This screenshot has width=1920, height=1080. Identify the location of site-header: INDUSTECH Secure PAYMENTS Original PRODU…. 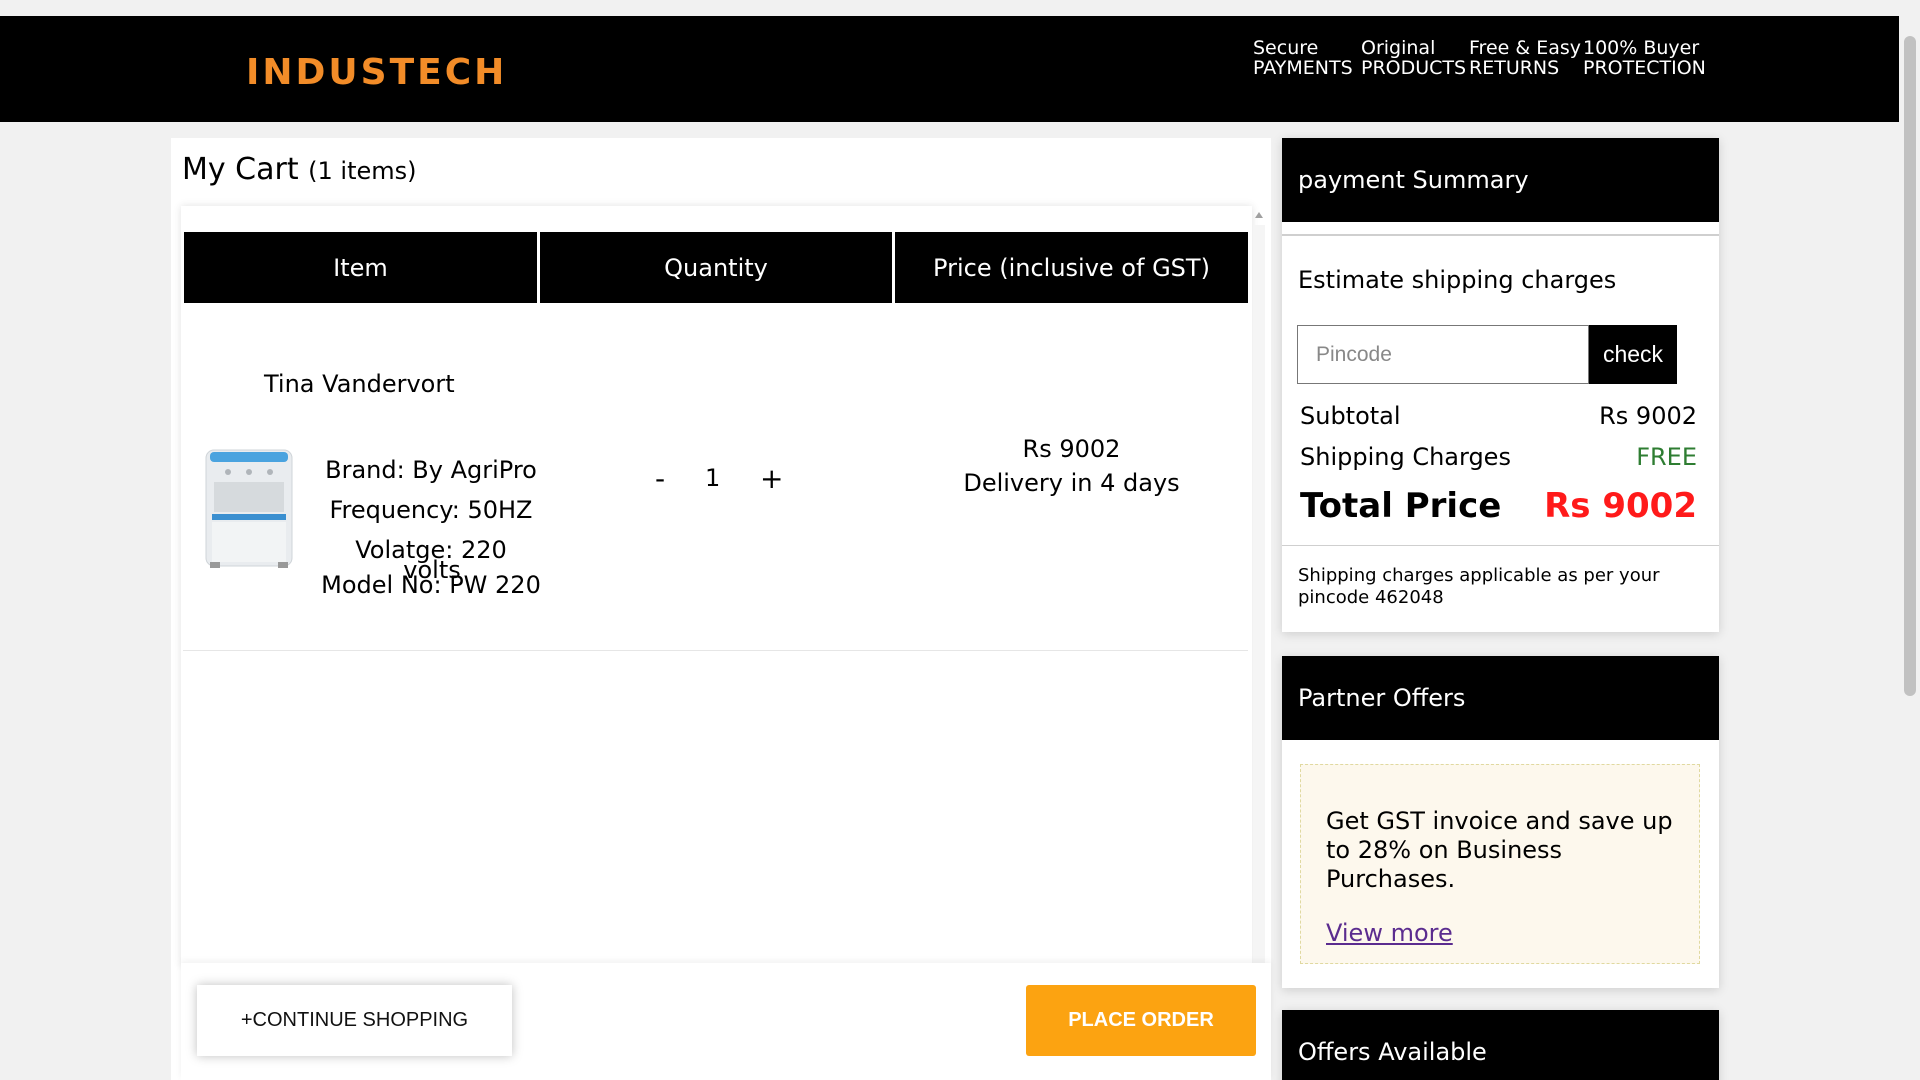
(949, 69).